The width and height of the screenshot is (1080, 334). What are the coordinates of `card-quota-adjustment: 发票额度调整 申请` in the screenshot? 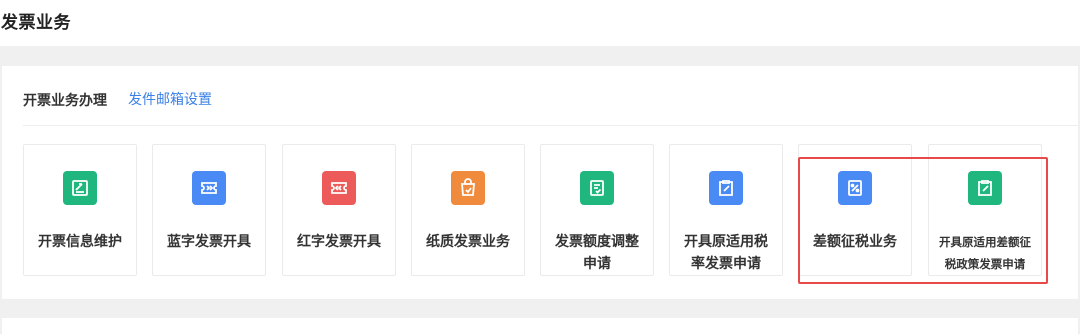 It's located at (597, 210).